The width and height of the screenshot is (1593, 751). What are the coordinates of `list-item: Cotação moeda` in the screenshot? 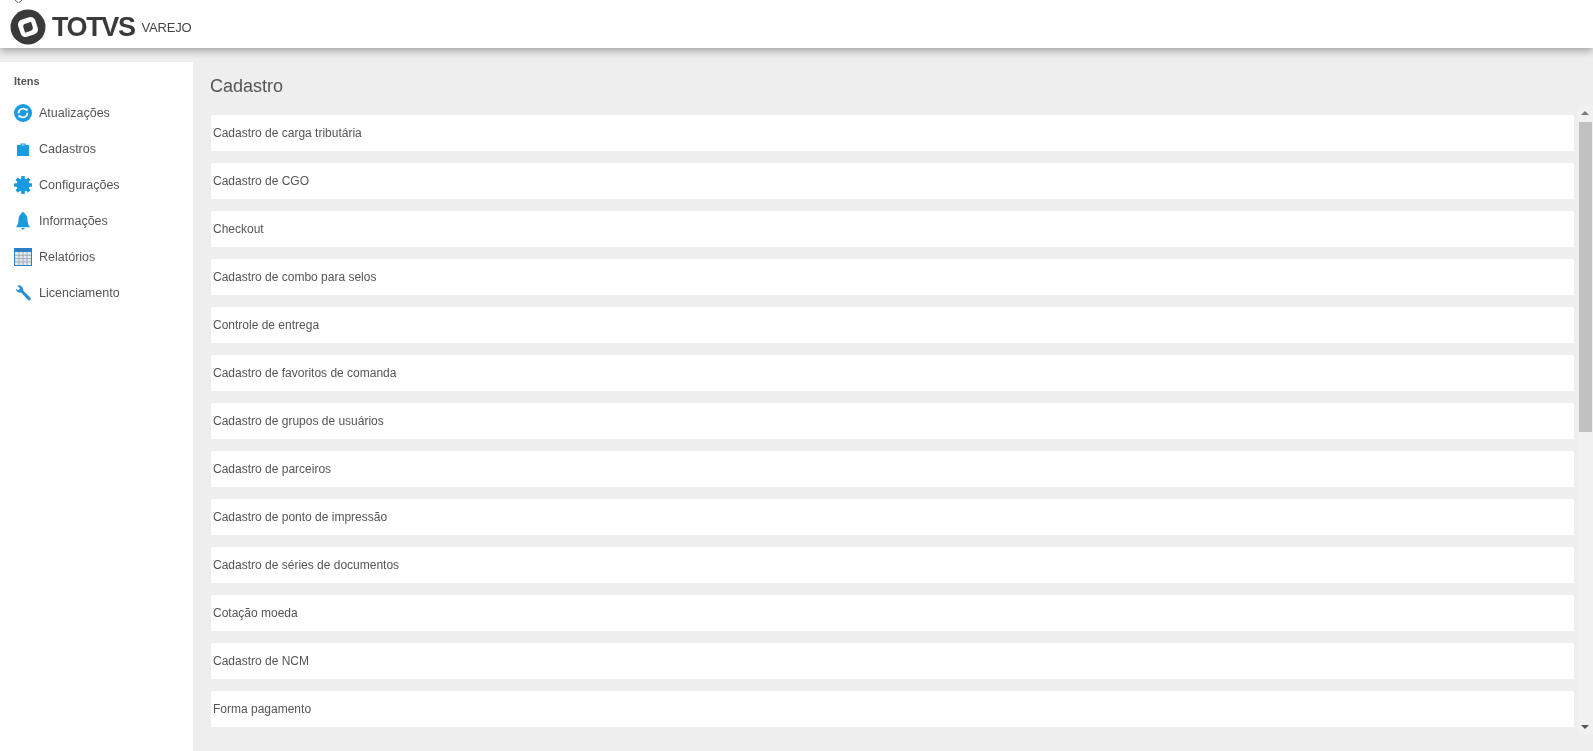 It's located at (892, 613).